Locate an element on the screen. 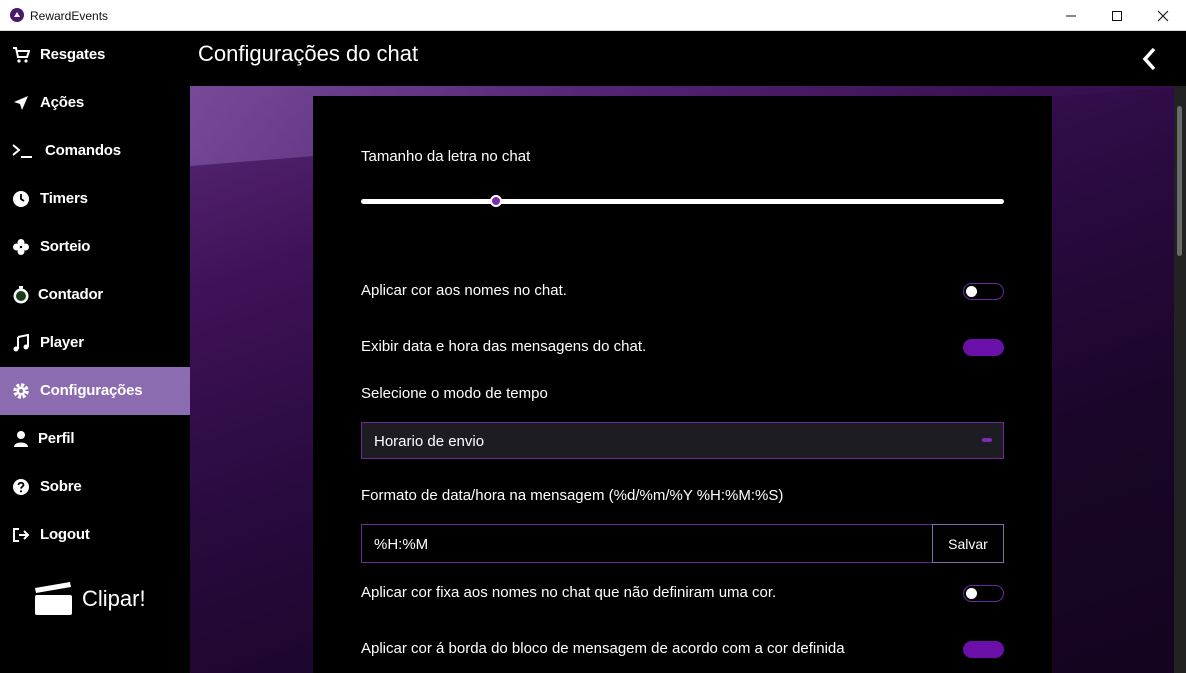 Image resolution: width=1186 pixels, height=673 pixels. clover-icon is located at coordinates (21, 247).